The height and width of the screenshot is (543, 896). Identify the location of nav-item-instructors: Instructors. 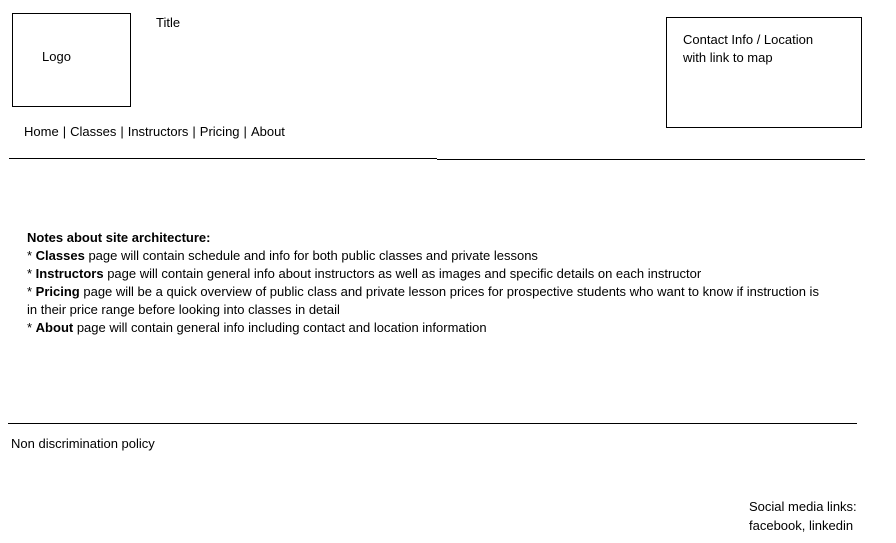
(158, 131).